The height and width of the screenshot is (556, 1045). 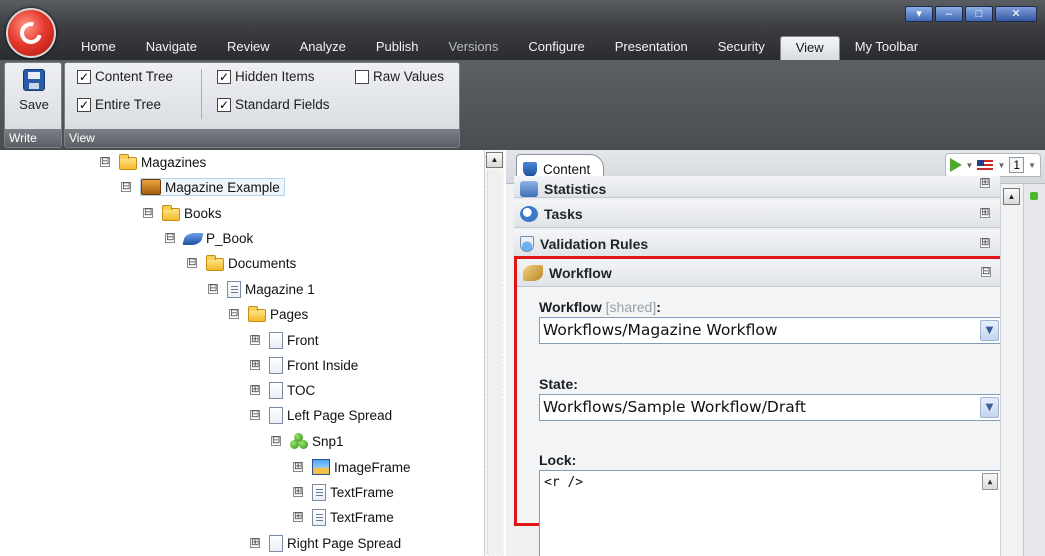 What do you see at coordinates (556, 48) in the screenshot?
I see `tab-configure: Configure` at bounding box center [556, 48].